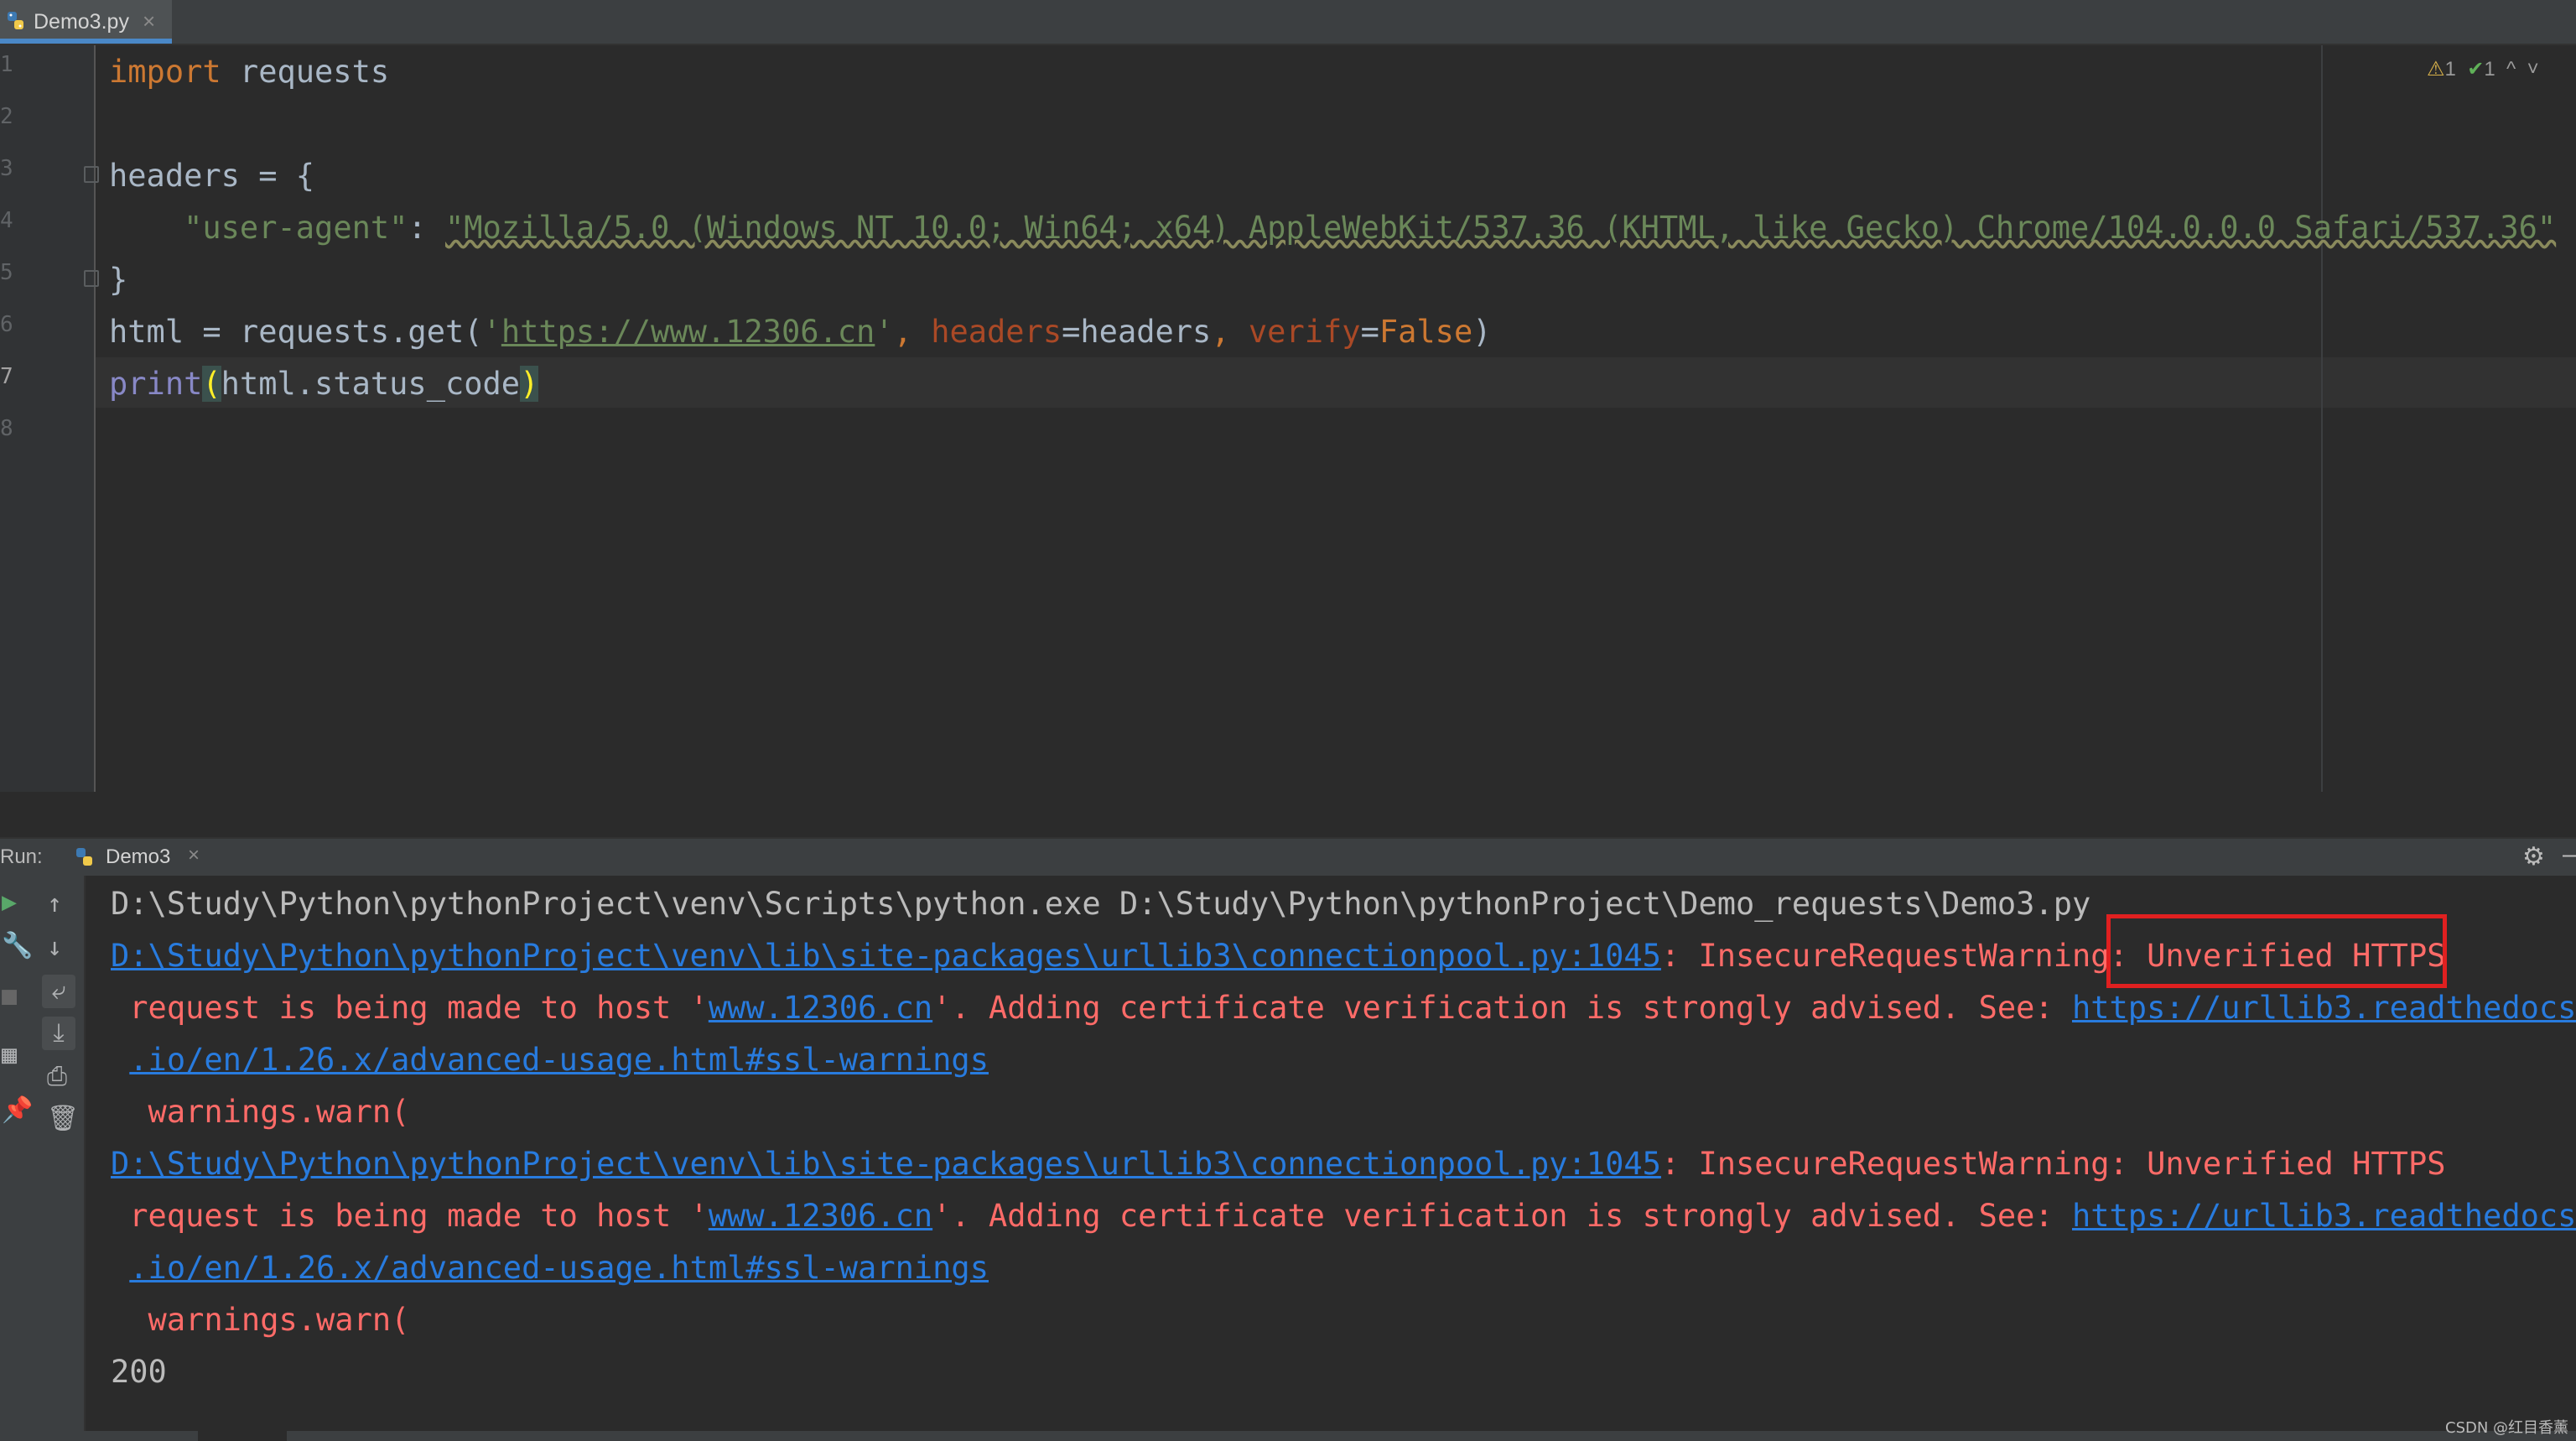  I want to click on line-number: 6, so click(6, 324).